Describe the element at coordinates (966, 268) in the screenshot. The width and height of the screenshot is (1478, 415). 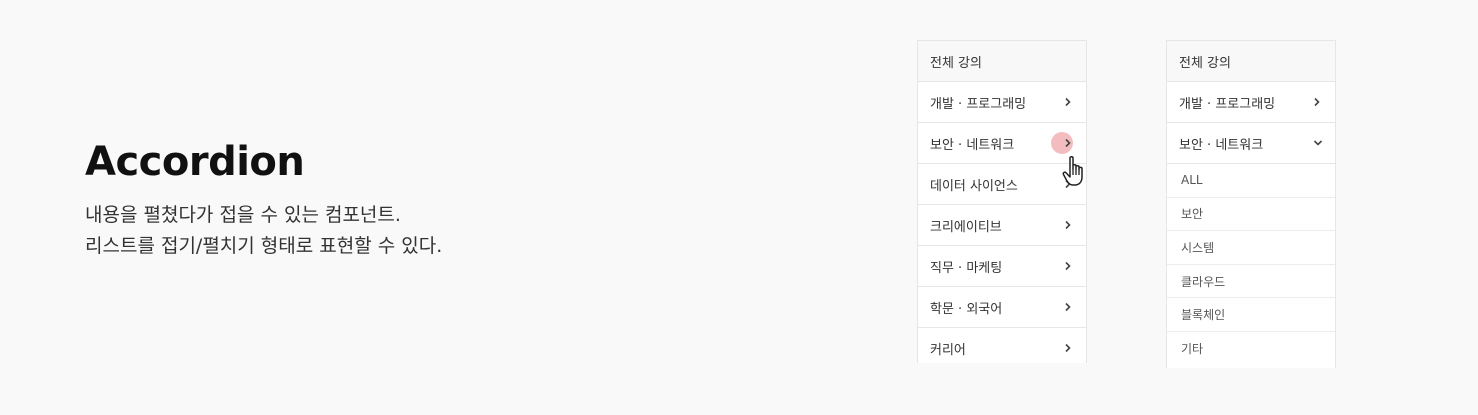
I see `accordion-item-label: 직무 · 마케팅` at that location.